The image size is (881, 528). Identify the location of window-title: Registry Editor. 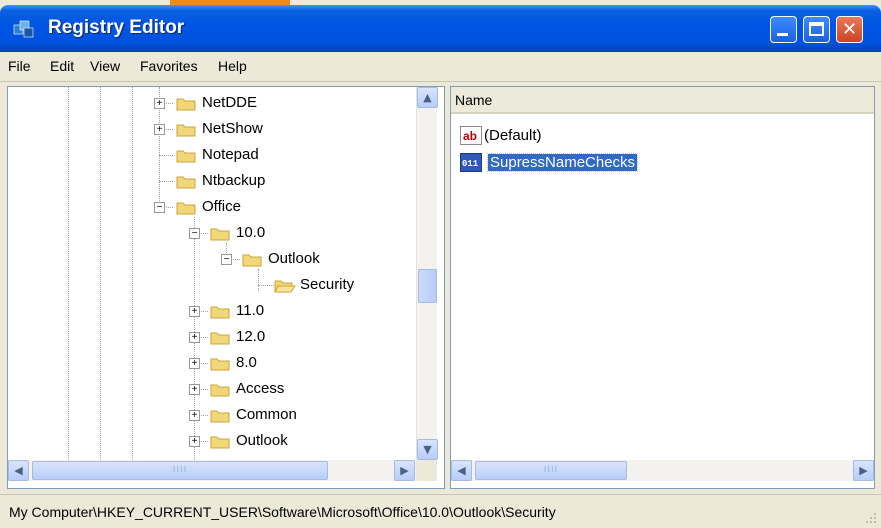
(116, 27).